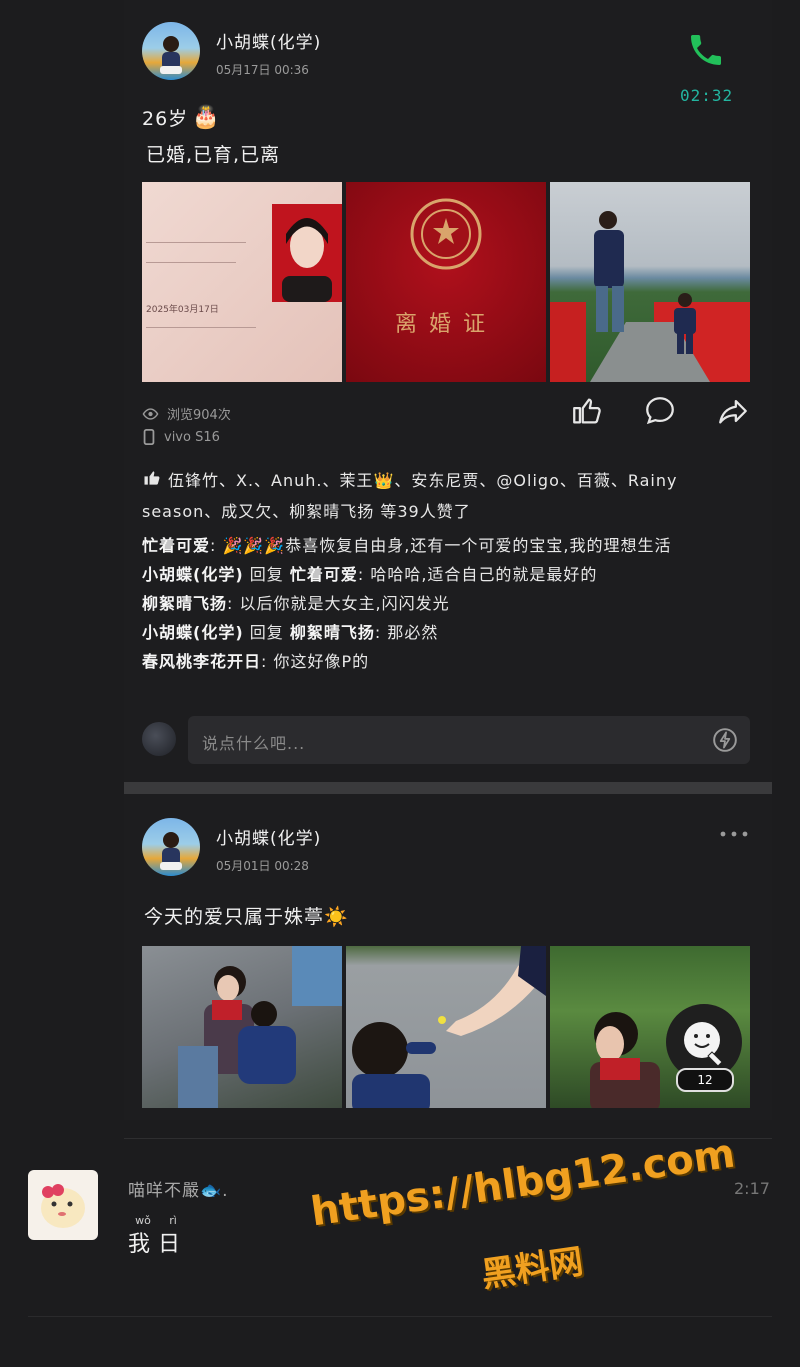 This screenshot has width=800, height=1367. What do you see at coordinates (645, 282) in the screenshot?
I see `people-walking-icon` at bounding box center [645, 282].